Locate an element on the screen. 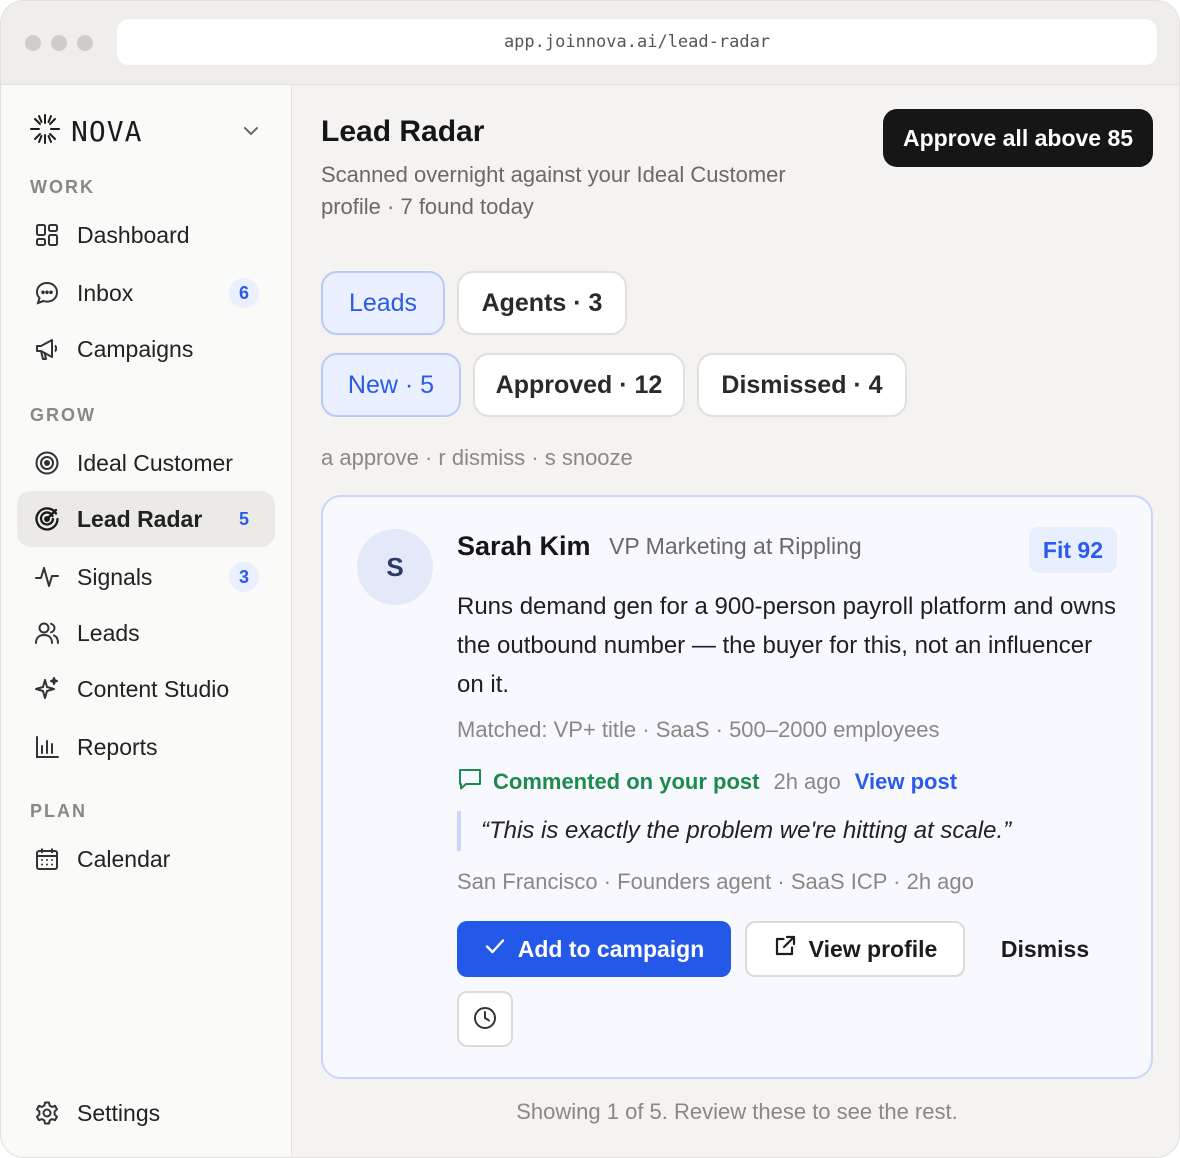 The height and width of the screenshot is (1158, 1180). sidebar-item-inbox: Inbox 6 is located at coordinates (146, 293).